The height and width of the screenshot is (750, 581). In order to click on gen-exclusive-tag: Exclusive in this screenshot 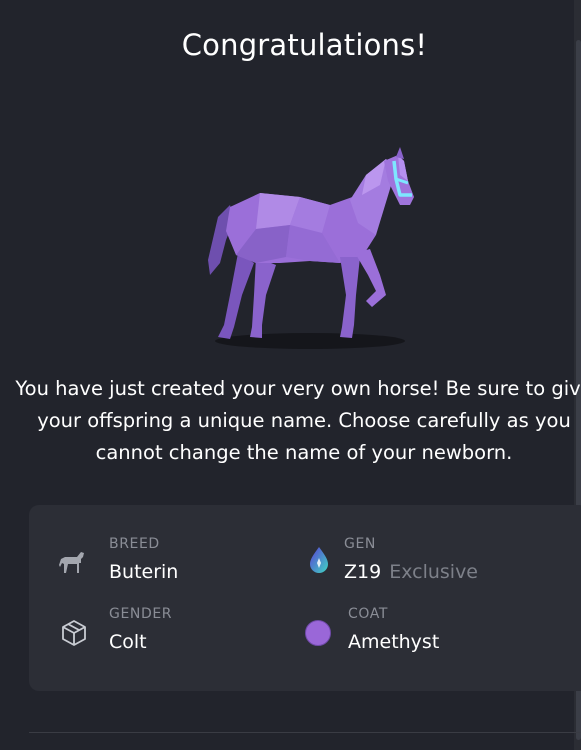, I will do `click(433, 572)`.